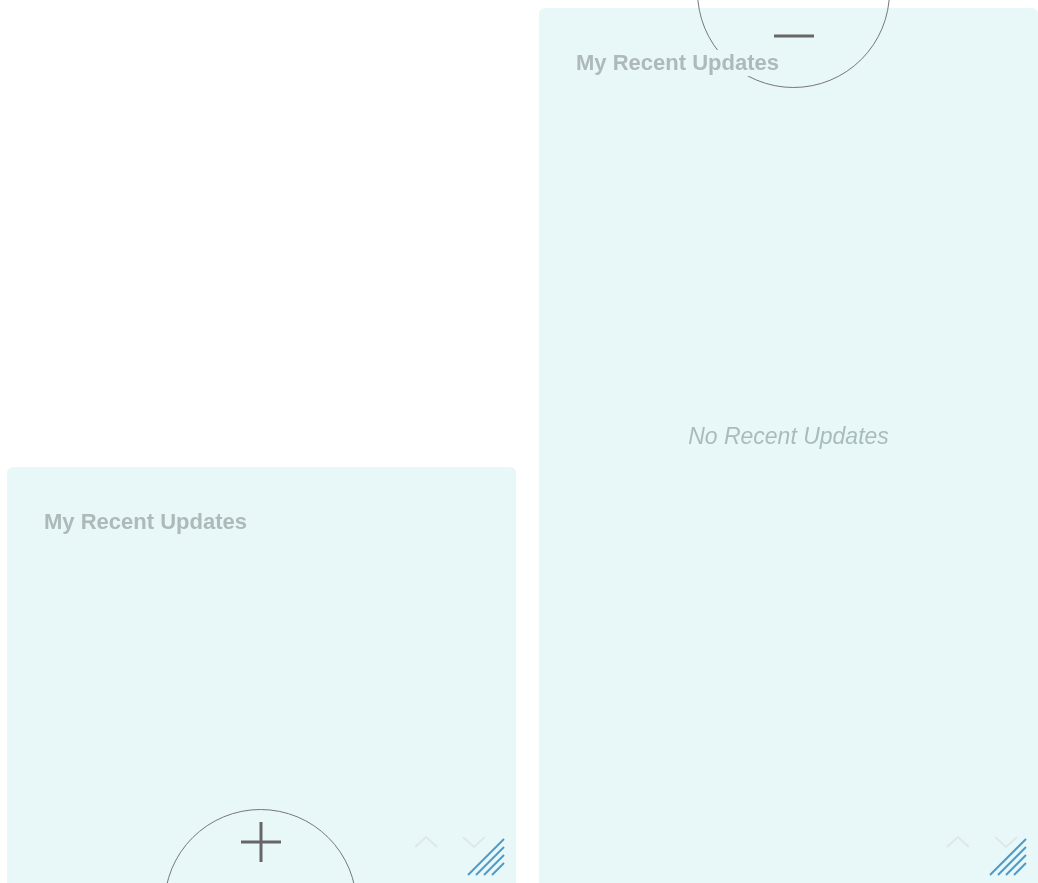 Image resolution: width=1038 pixels, height=883 pixels. What do you see at coordinates (794, 36) in the screenshot?
I see `minus-icon` at bounding box center [794, 36].